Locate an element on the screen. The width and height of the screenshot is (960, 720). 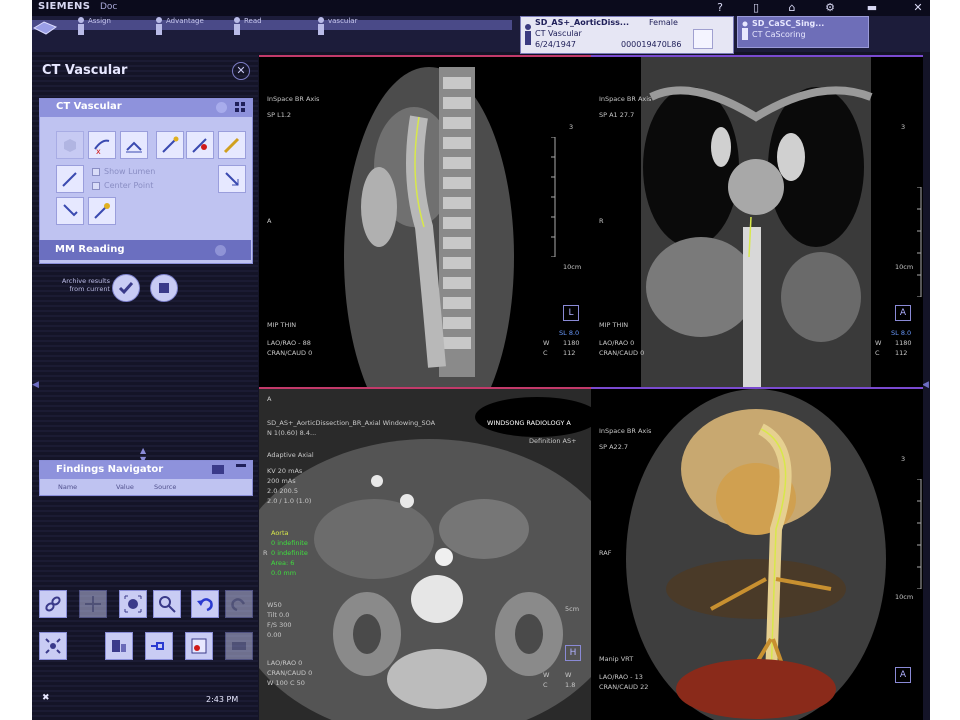
col-value: Value is located at coordinates (125, 487).